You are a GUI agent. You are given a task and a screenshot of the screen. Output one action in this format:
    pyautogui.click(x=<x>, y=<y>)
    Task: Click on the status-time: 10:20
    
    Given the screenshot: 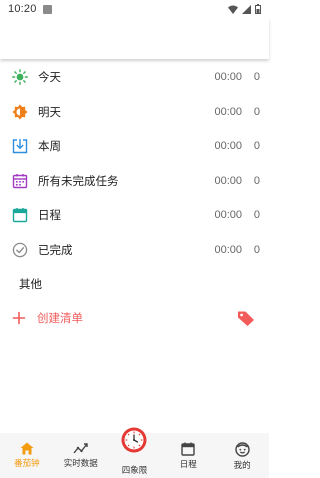 What is the action you would take?
    pyautogui.click(x=22, y=9)
    